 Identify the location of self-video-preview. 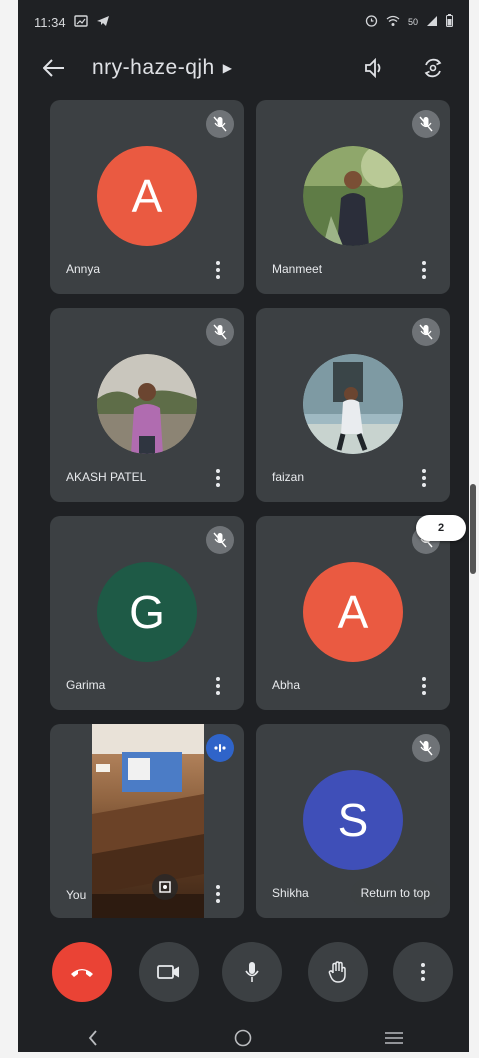
(148, 821).